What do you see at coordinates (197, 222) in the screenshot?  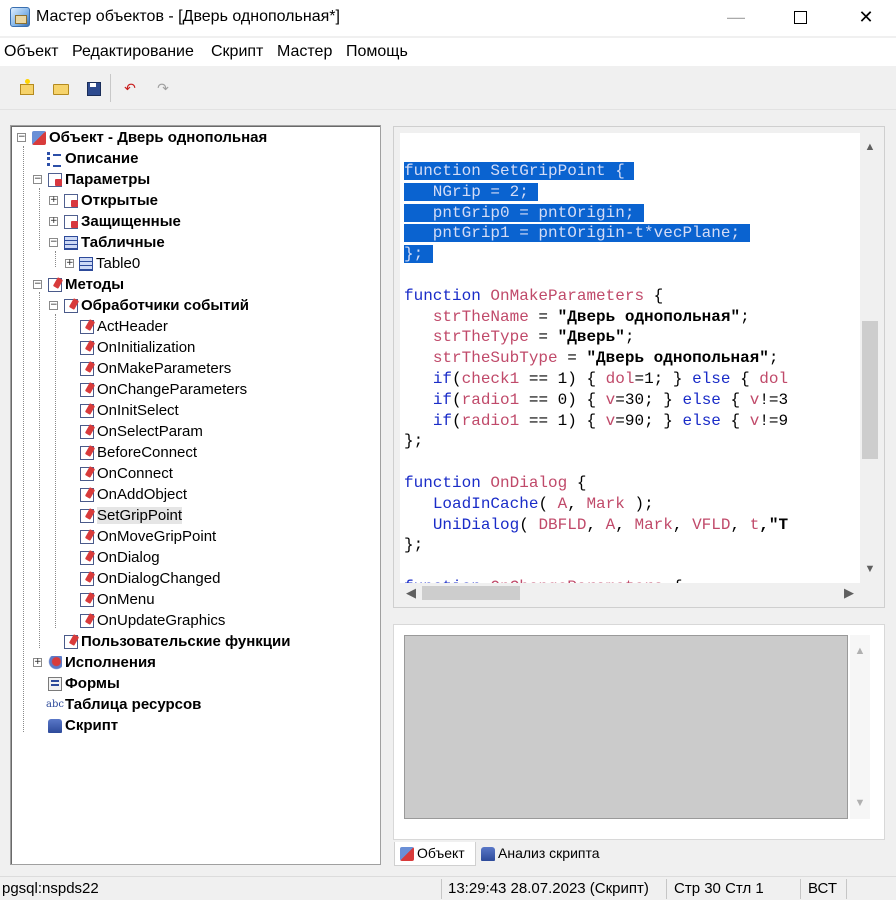 I see `tree-item-protected: + Защищенные` at bounding box center [197, 222].